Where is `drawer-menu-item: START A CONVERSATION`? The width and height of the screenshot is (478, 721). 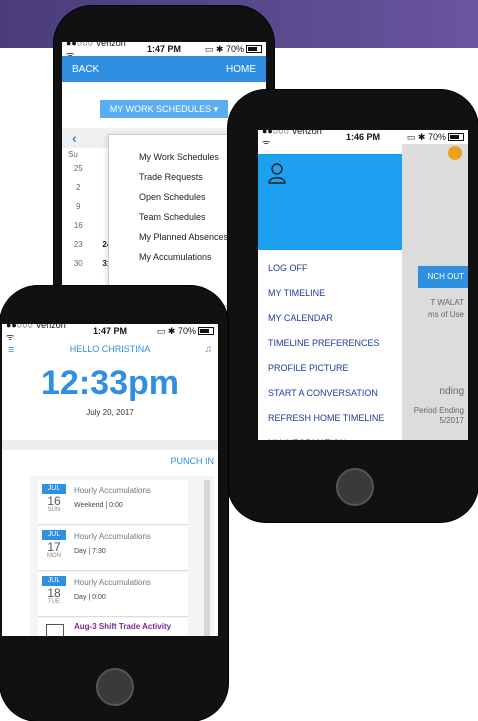 drawer-menu-item: START A CONVERSATION is located at coordinates (330, 393).